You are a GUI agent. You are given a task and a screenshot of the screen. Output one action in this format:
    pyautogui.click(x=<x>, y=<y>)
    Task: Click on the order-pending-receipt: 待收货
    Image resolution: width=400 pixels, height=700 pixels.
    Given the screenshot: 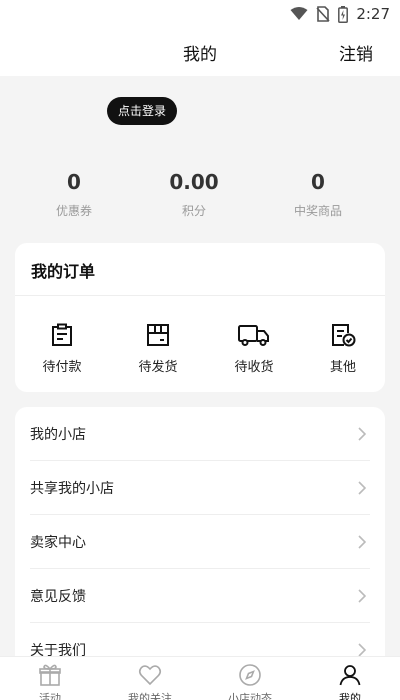 What is the action you would take?
    pyautogui.click(x=254, y=349)
    